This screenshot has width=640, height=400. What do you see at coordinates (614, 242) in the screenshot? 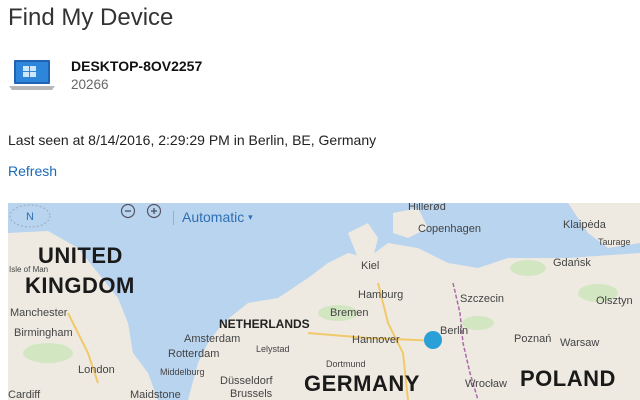
I see `map-label-city: Taurage` at bounding box center [614, 242].